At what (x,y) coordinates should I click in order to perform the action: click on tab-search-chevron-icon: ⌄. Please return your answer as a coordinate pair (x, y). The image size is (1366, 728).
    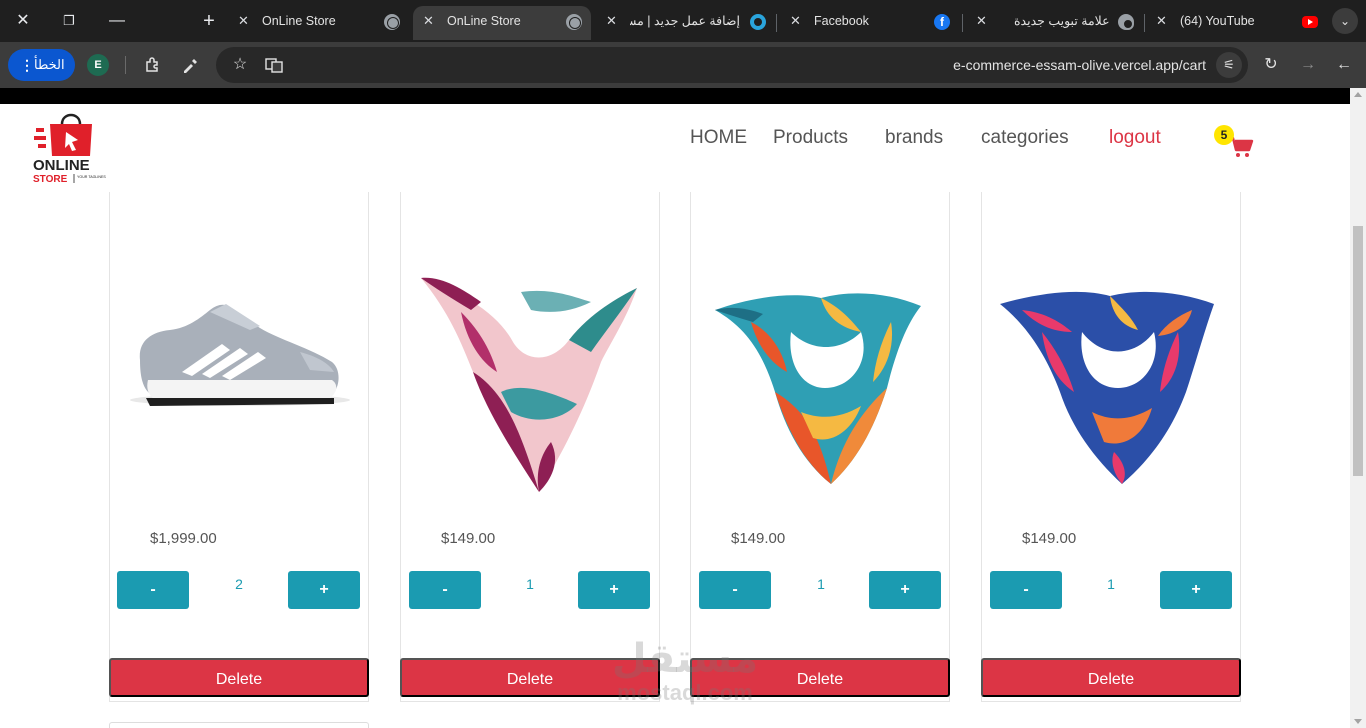
    Looking at the image, I should click on (1345, 21).